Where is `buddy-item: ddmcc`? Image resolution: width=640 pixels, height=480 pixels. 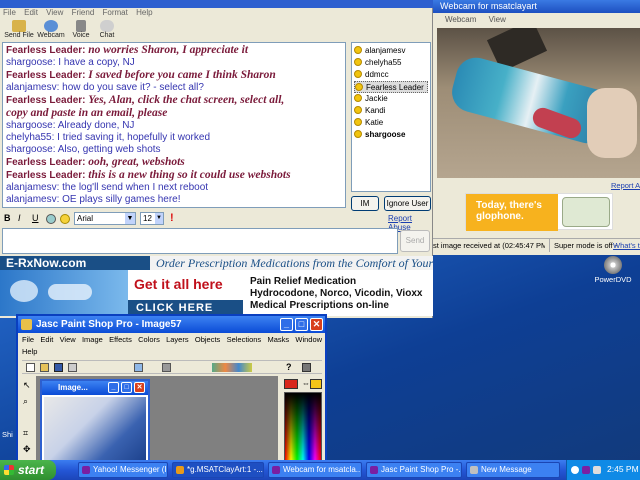
buddy-item: ddmcc is located at coordinates (391, 75).